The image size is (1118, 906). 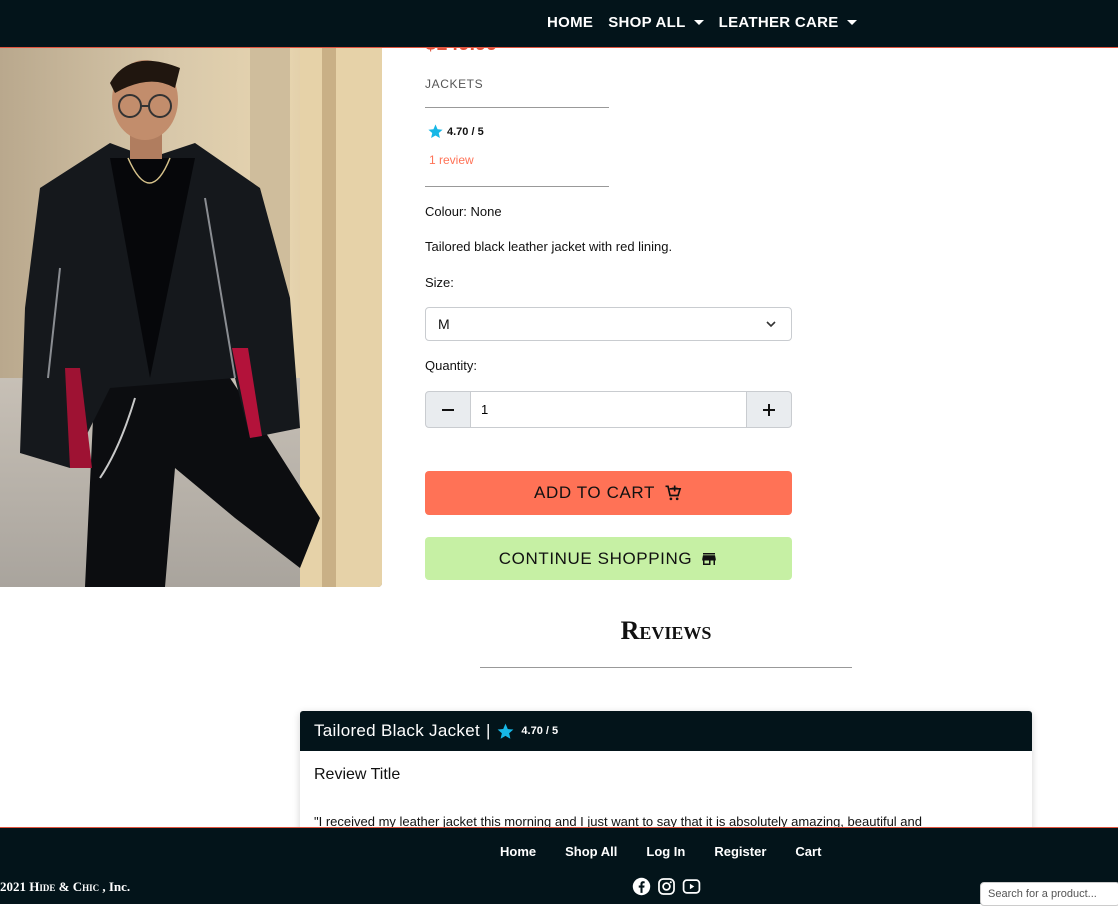 I want to click on minus-icon, so click(x=448, y=409).